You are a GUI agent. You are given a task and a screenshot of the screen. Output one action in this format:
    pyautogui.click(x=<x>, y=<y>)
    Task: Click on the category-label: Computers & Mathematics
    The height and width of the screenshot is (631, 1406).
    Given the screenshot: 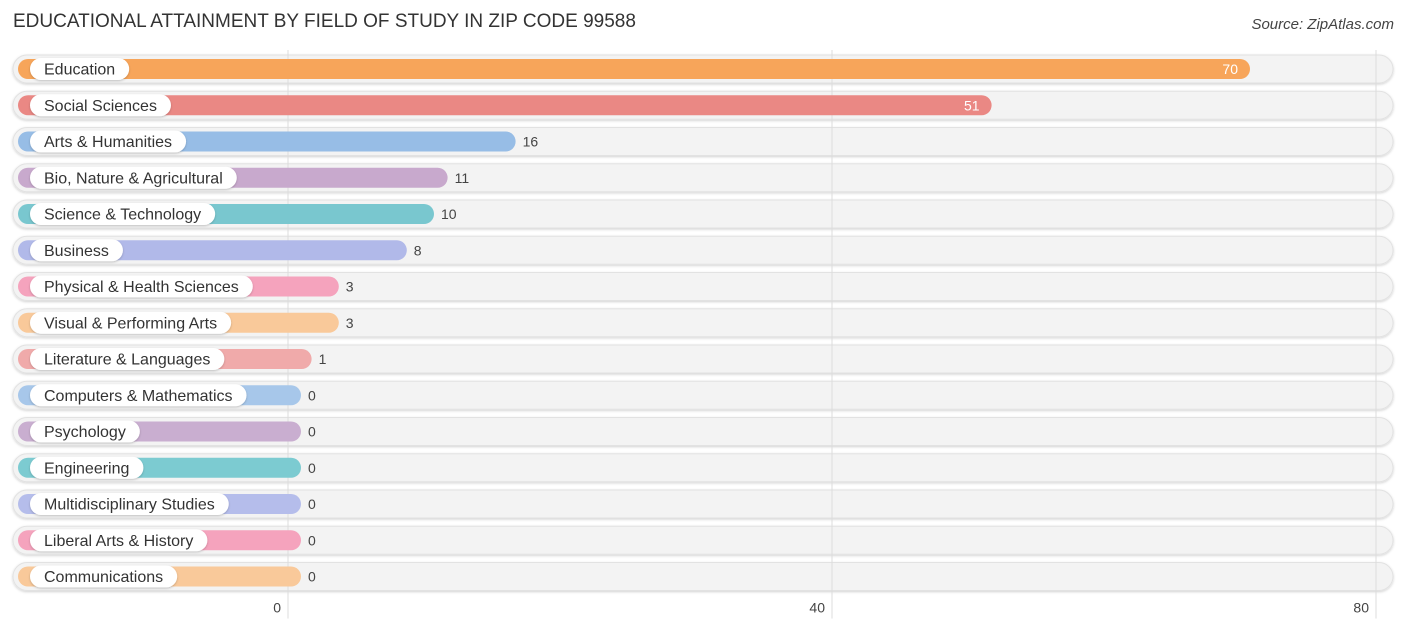 What is the action you would take?
    pyautogui.click(x=138, y=396)
    